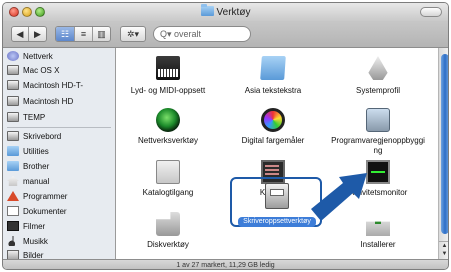 This screenshot has height=272, width=451. Describe the element at coordinates (378, 192) in the screenshot. I see `file-label: Aktivitetsmonitor` at that location.